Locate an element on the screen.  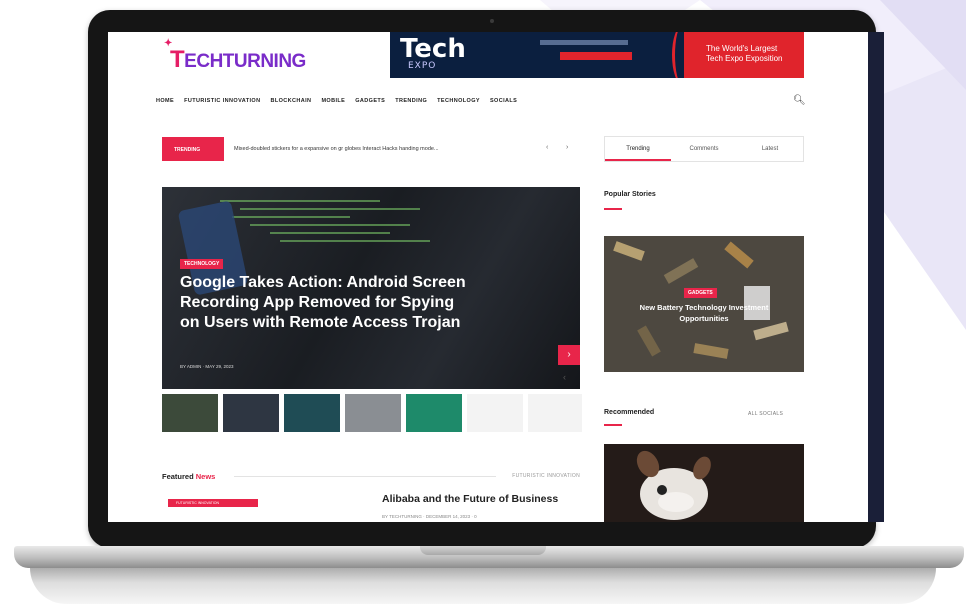
window-edge is located at coordinates (876, 277).